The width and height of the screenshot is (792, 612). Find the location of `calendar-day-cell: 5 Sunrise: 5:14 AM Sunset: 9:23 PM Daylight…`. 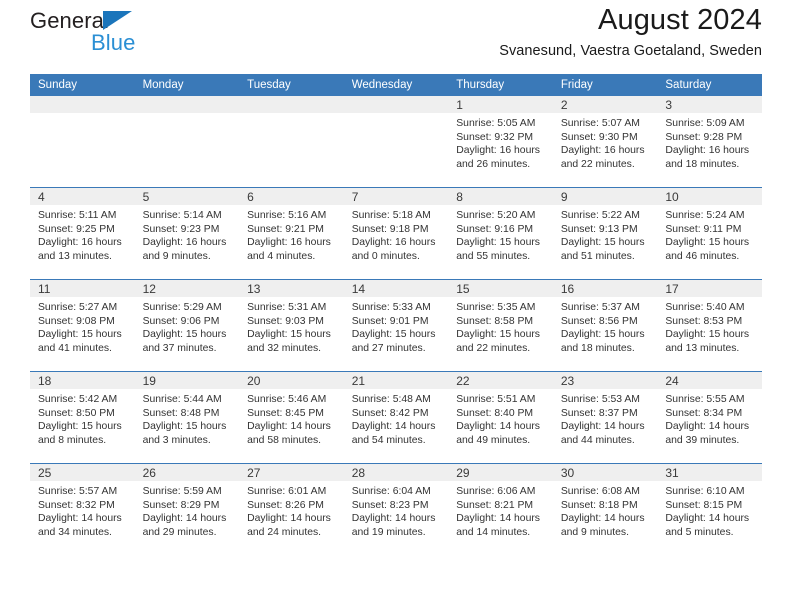

calendar-day-cell: 5 Sunrise: 5:14 AM Sunset: 9:23 PM Daylight… is located at coordinates (187, 233).